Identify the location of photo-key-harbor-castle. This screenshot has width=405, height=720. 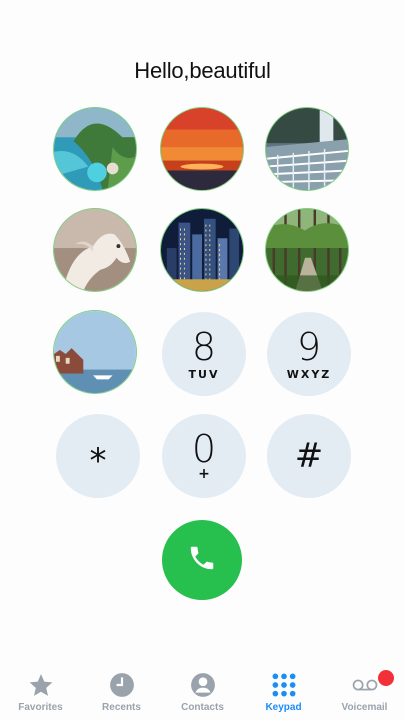
(95, 352).